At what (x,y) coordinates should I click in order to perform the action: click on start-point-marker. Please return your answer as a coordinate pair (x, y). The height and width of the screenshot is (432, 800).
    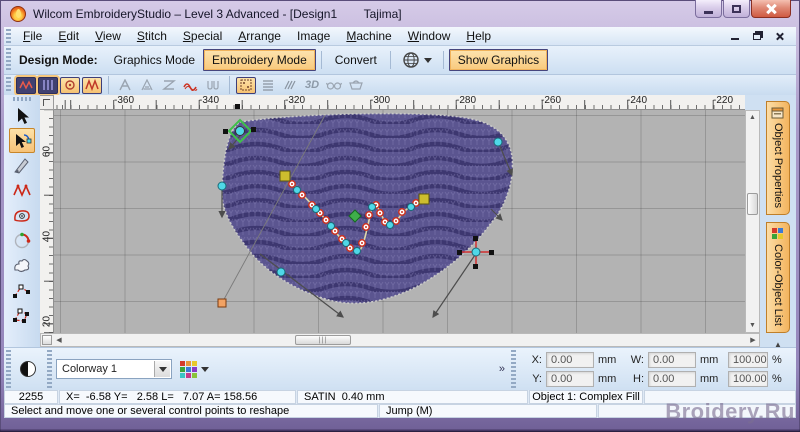
    Looking at the image, I should click on (222, 303).